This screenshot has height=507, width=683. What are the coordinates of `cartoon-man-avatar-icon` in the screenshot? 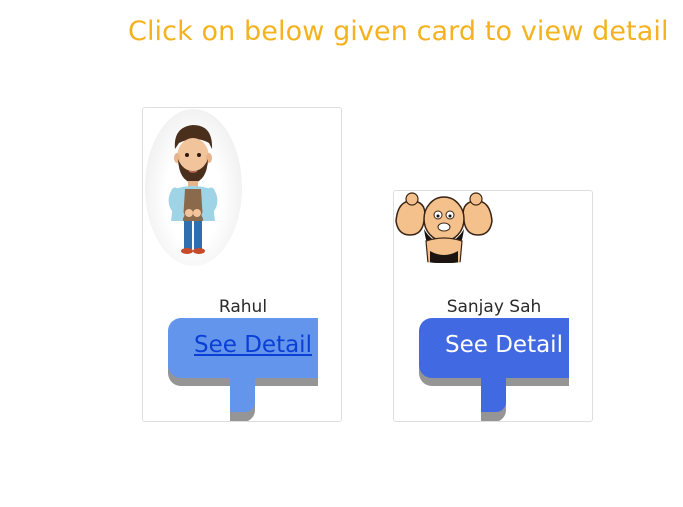 It's located at (193, 187).